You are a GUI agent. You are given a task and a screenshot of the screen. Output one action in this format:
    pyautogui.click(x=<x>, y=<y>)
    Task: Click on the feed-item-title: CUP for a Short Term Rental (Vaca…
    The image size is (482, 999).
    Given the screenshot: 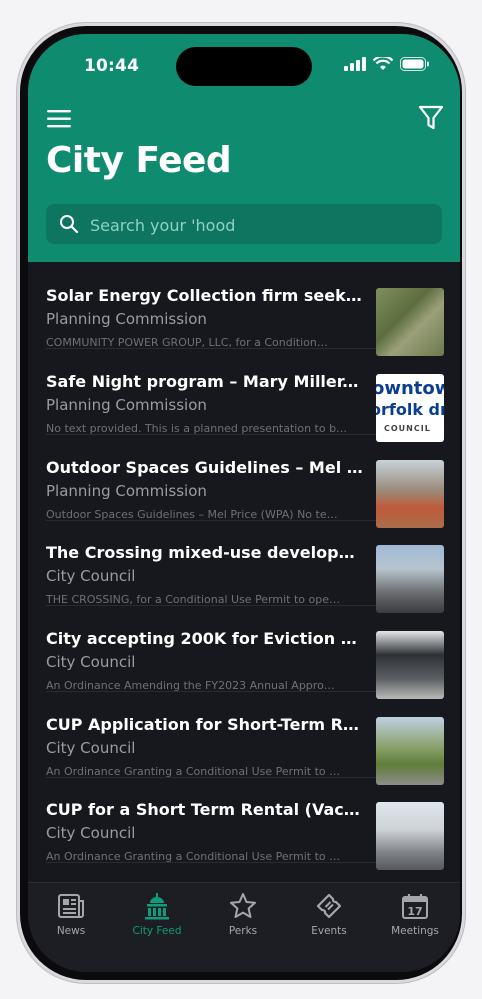 What is the action you would take?
    pyautogui.click(x=205, y=809)
    